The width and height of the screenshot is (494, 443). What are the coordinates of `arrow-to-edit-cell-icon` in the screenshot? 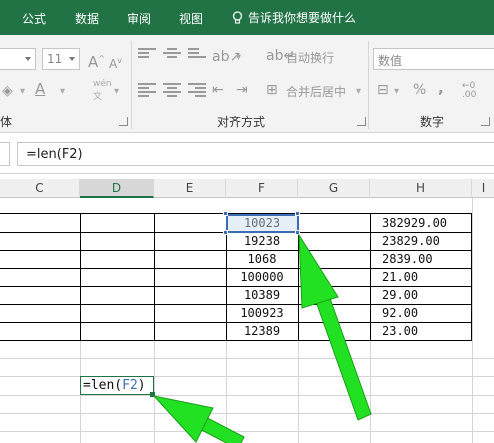 It's located at (198, 419).